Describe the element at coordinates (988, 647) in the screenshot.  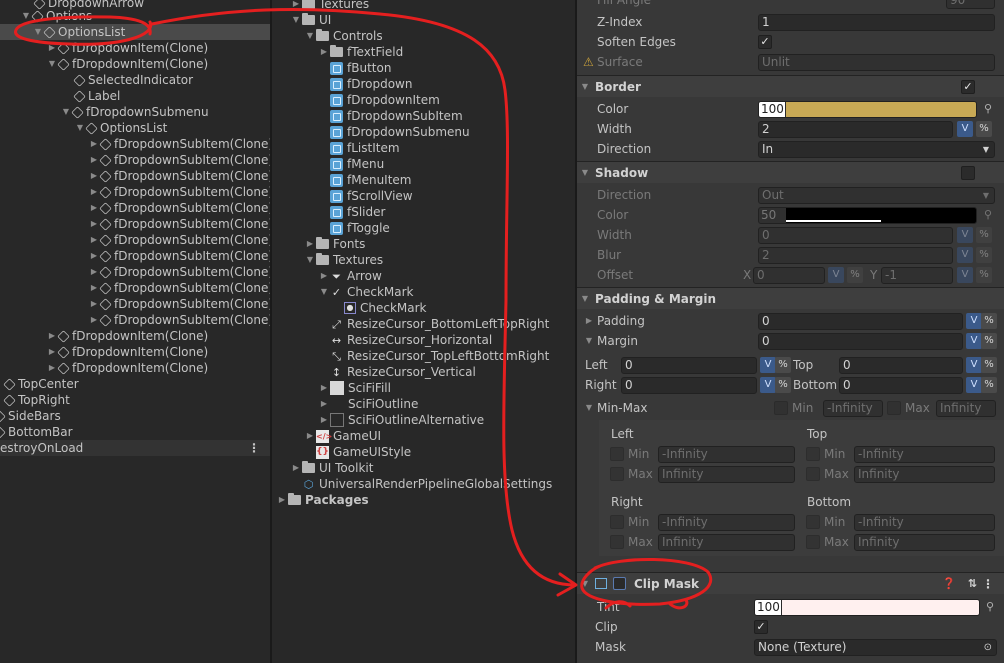
I see `object-picker-icon: ⊙` at that location.